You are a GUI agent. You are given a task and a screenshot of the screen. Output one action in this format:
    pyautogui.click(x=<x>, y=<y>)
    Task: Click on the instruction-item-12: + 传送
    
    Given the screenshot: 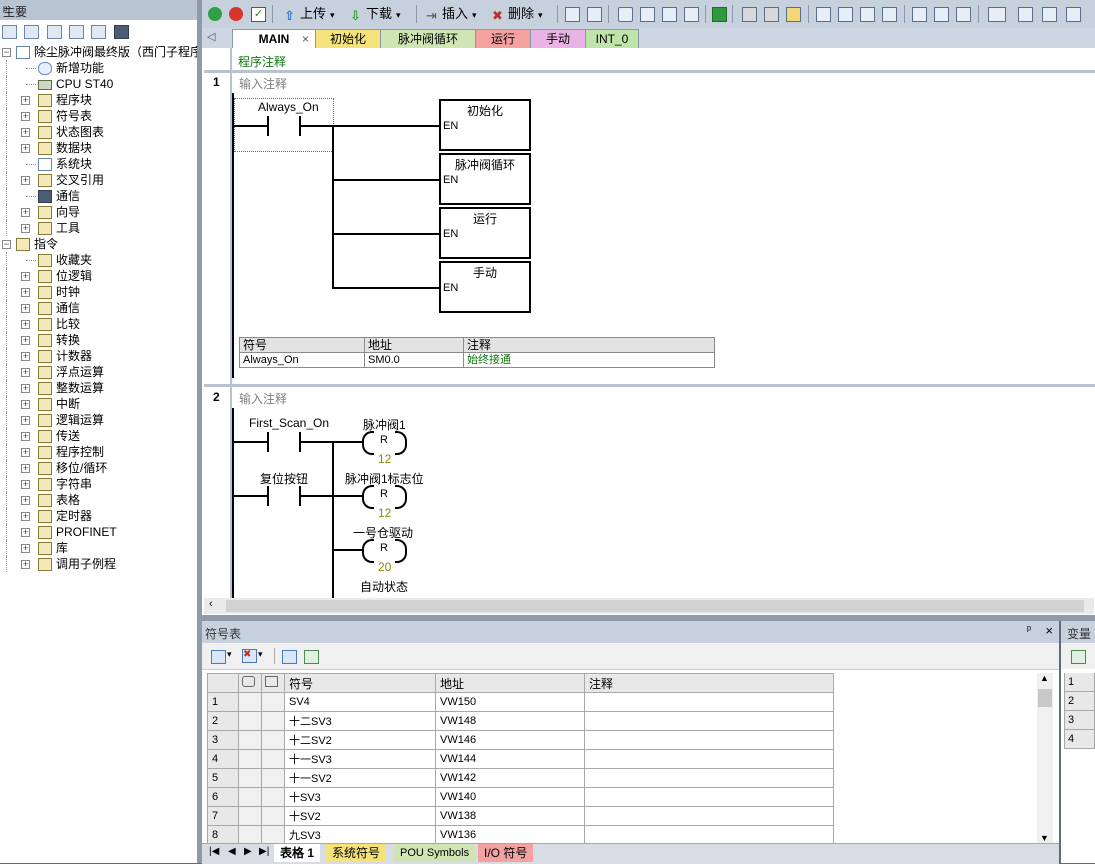 What is the action you would take?
    pyautogui.click(x=98, y=436)
    